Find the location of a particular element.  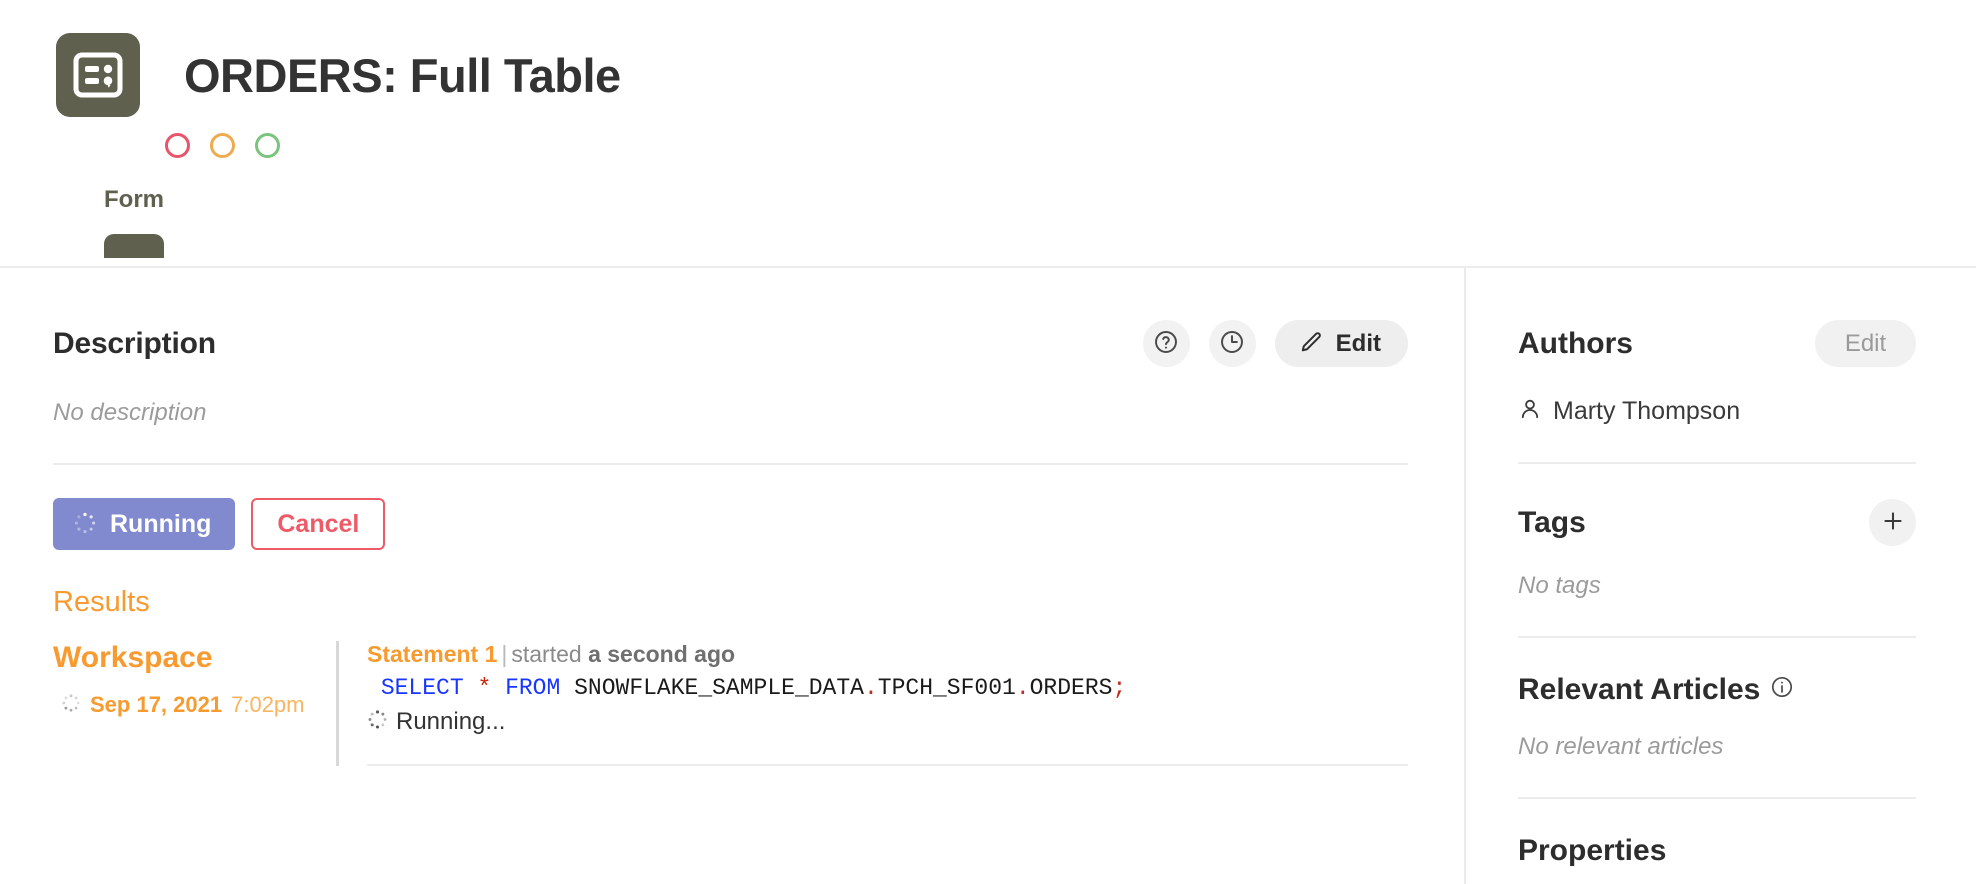

author-name: Marty Thompson is located at coordinates (1647, 411).